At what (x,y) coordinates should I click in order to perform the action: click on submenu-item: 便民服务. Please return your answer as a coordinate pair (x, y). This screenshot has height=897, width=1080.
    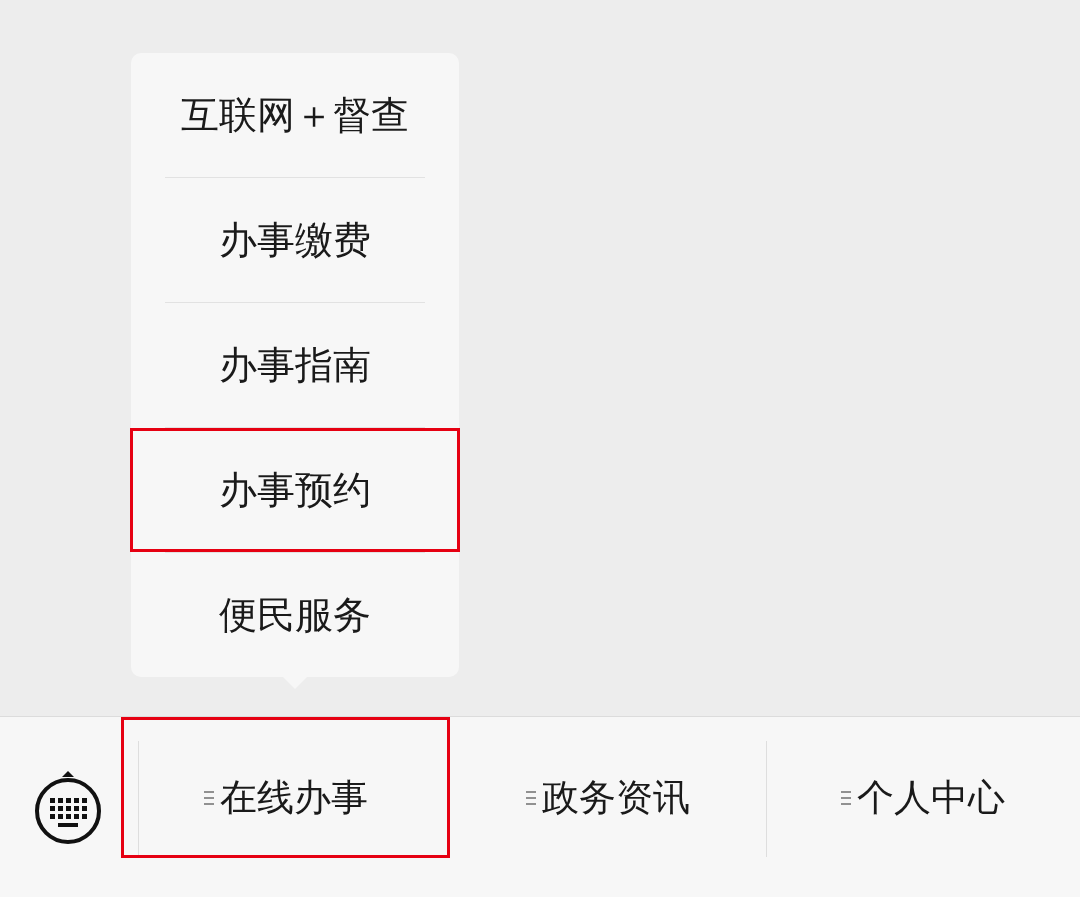
    Looking at the image, I should click on (295, 615).